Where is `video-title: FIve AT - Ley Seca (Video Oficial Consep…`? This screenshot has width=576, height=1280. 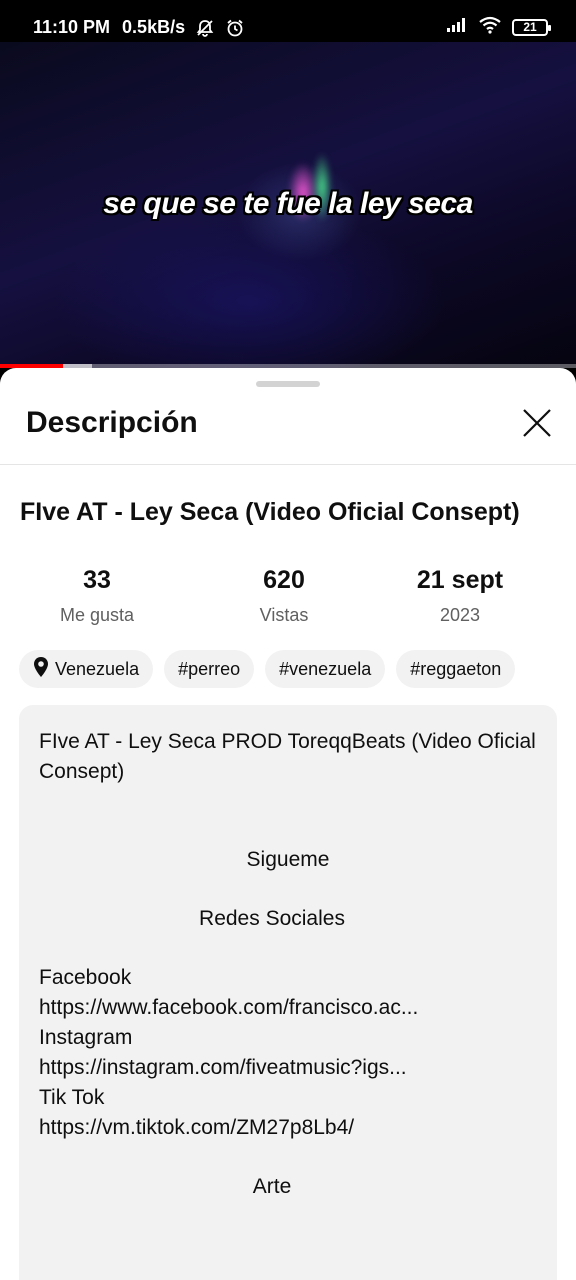 video-title: FIve AT - Ley Seca (Video Oficial Consep… is located at coordinates (270, 512).